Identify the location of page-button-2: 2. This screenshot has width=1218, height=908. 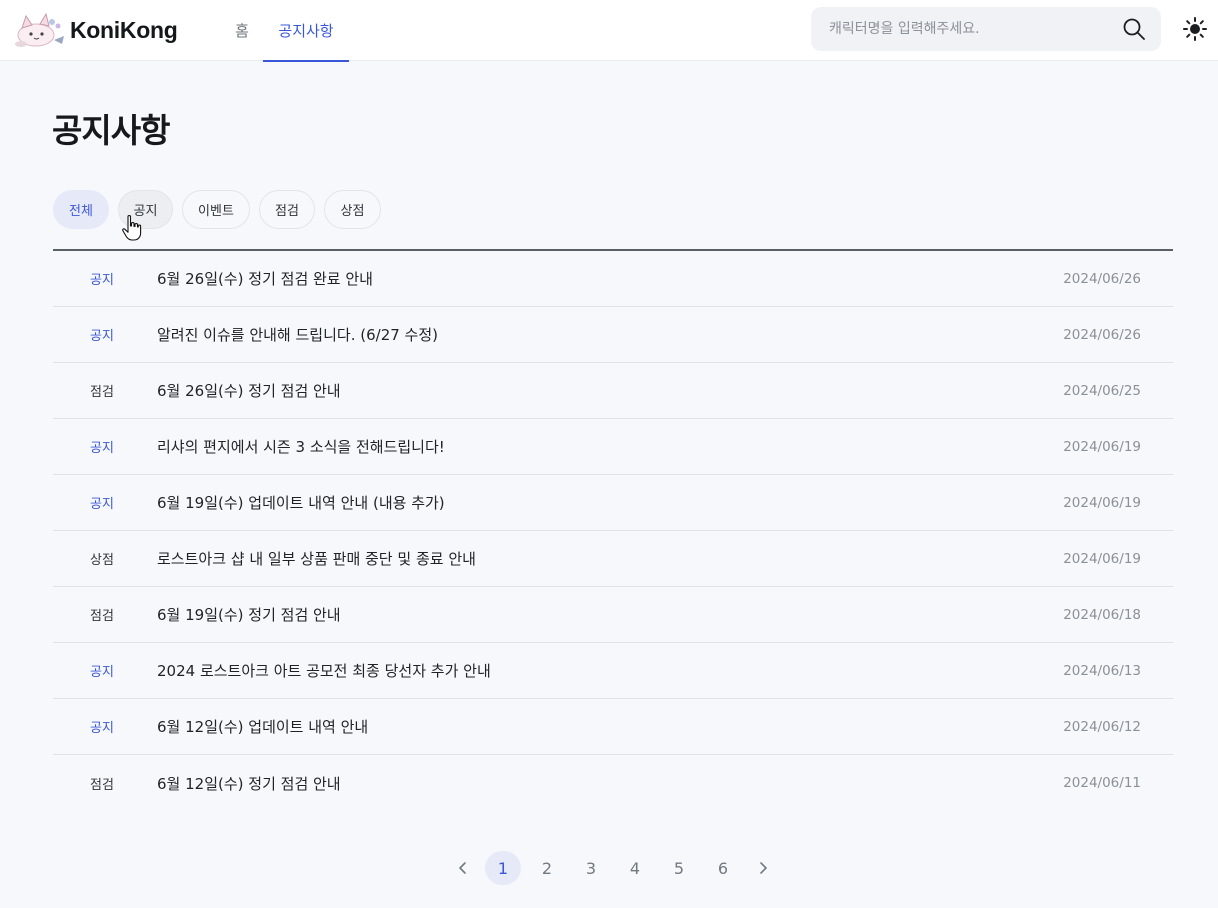
(547, 868).